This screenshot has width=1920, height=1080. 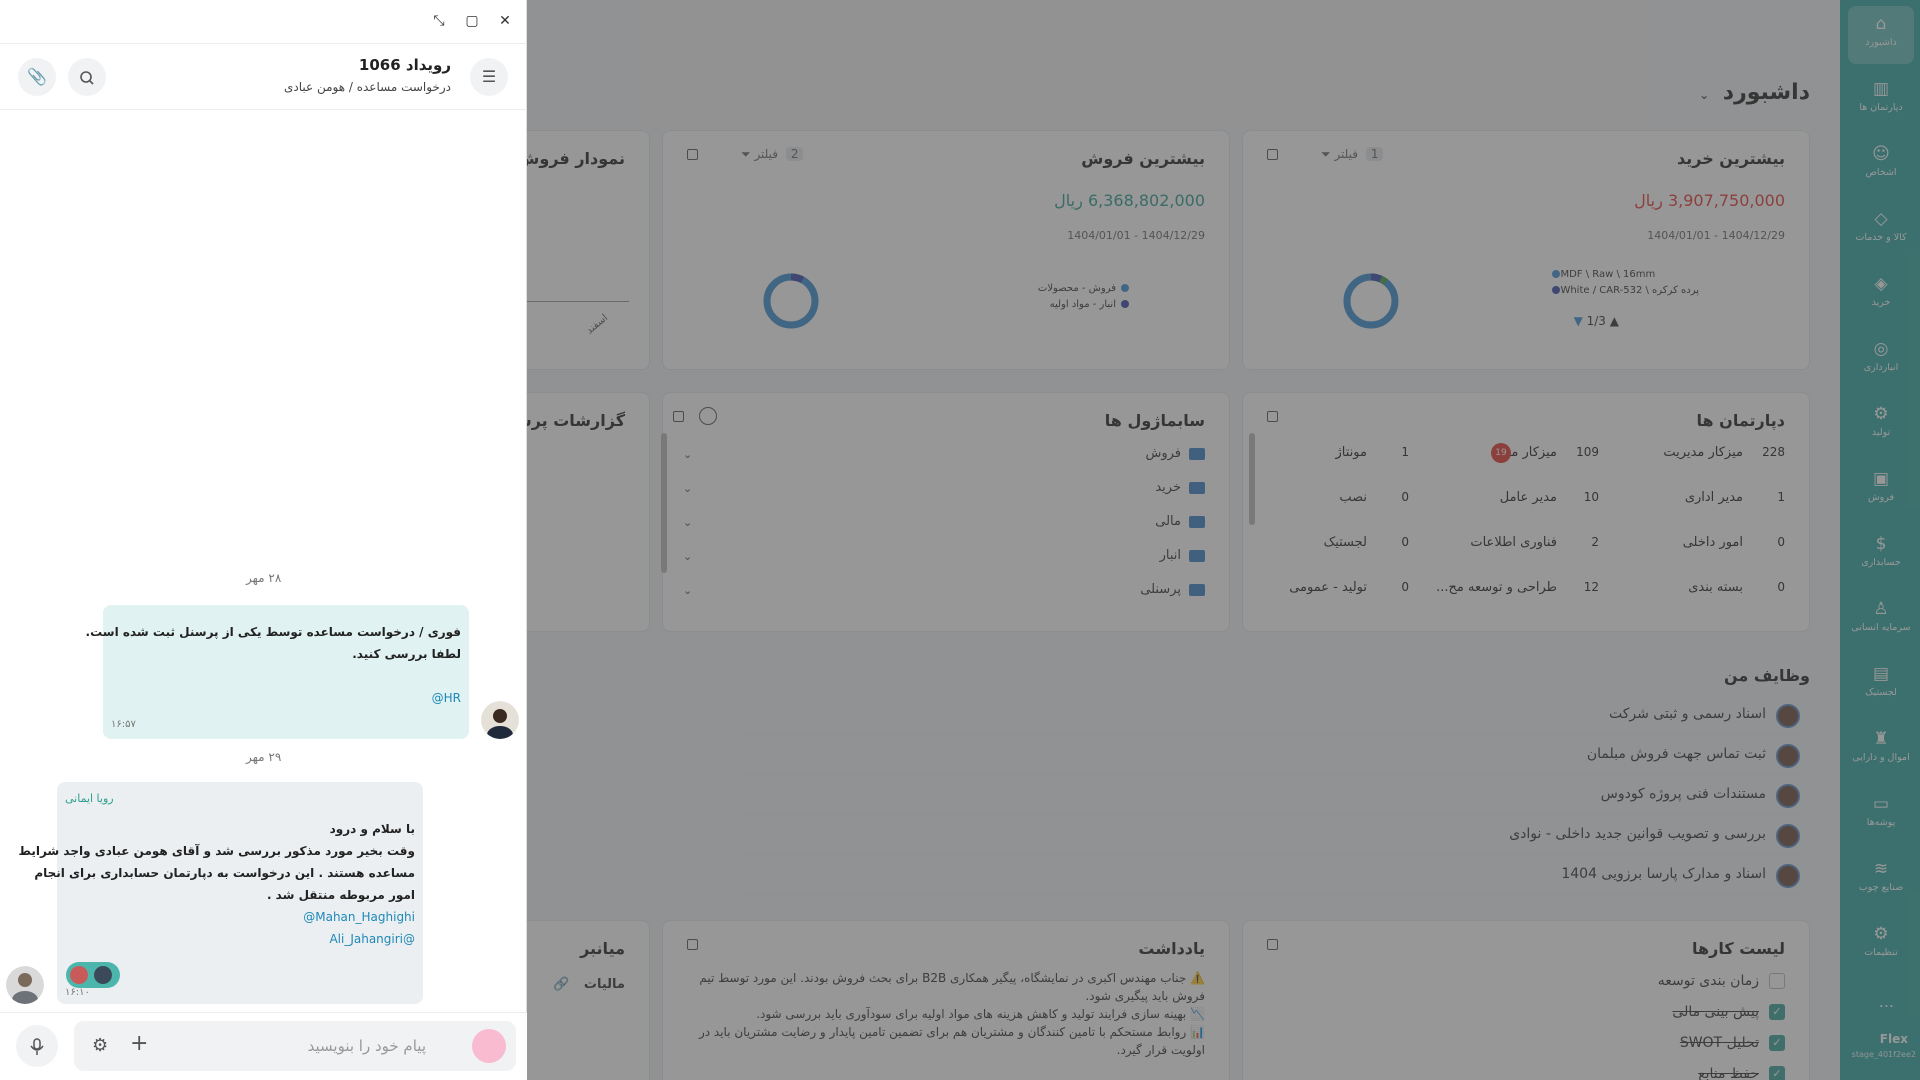 What do you see at coordinates (1714, 497) in the screenshot?
I see `department-name: مدیر اداری` at bounding box center [1714, 497].